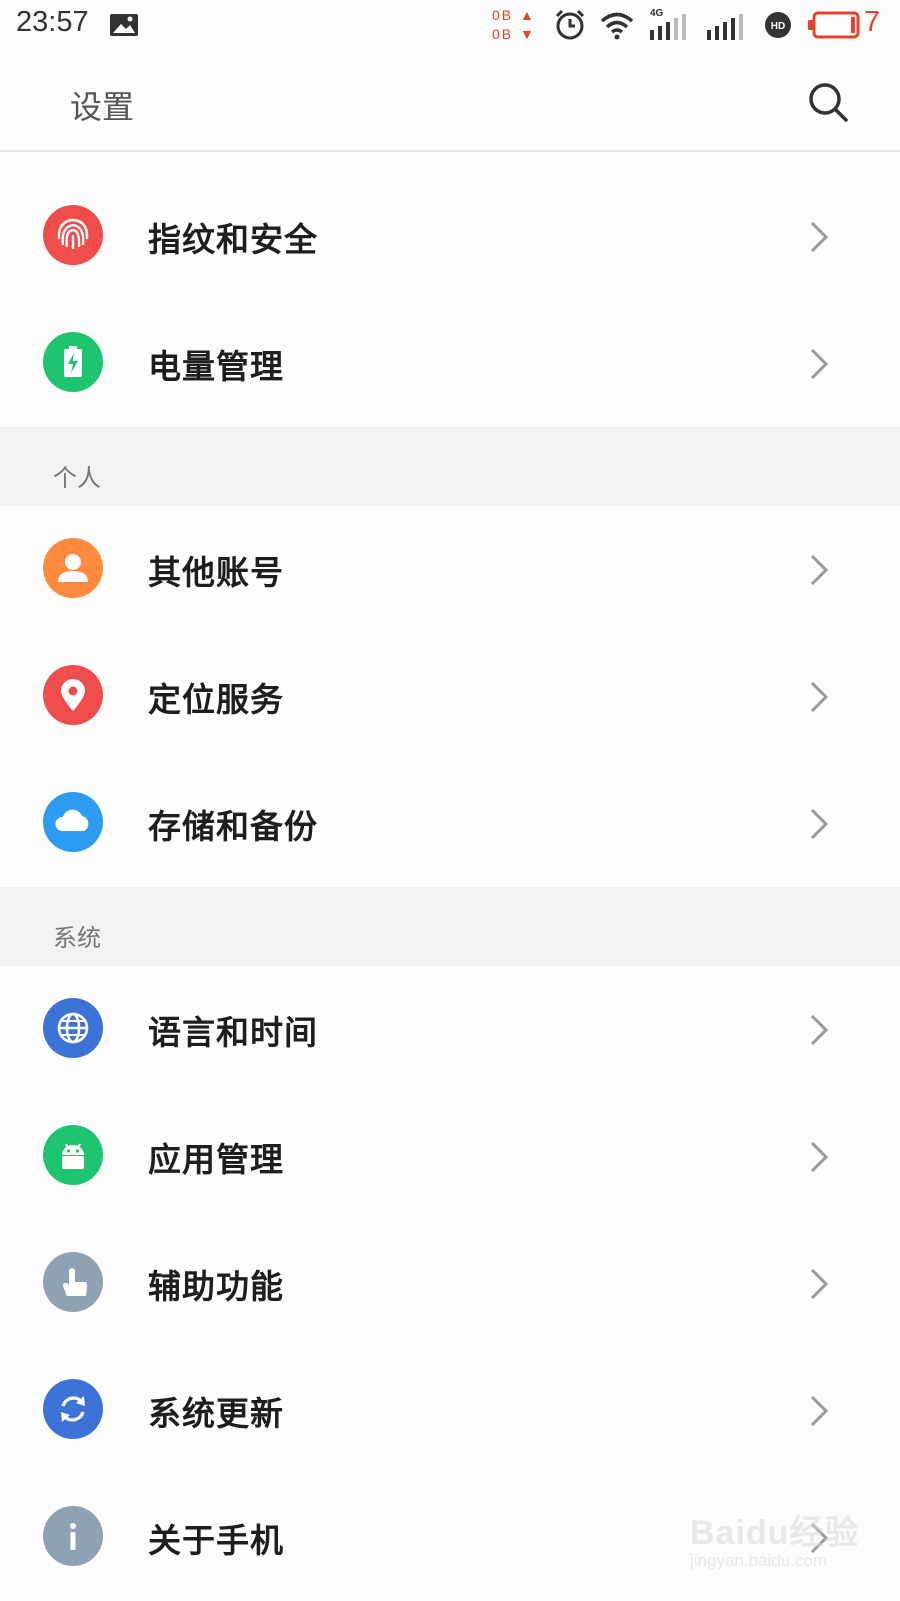  Describe the element at coordinates (73, 1409) in the screenshot. I see `refresh-icon` at that location.